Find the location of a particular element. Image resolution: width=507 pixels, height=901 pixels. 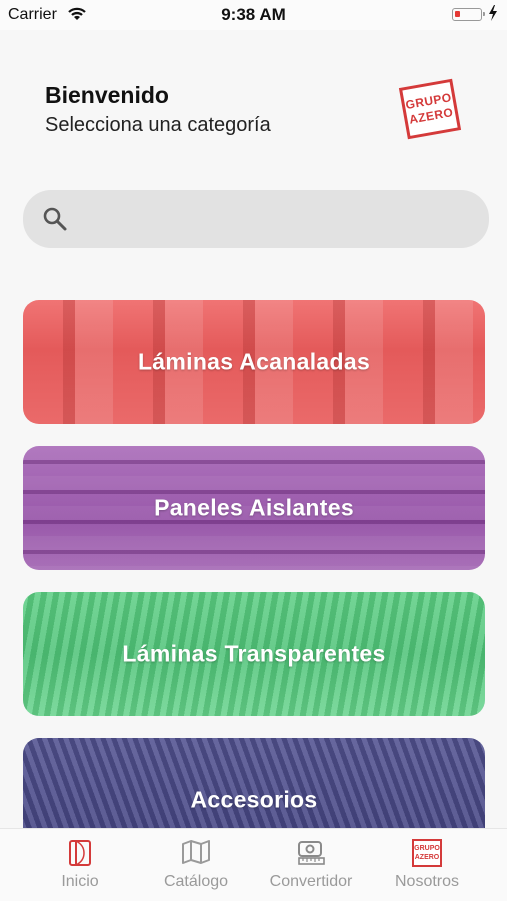

tab-catalogo: Catálogo is located at coordinates (196, 865).